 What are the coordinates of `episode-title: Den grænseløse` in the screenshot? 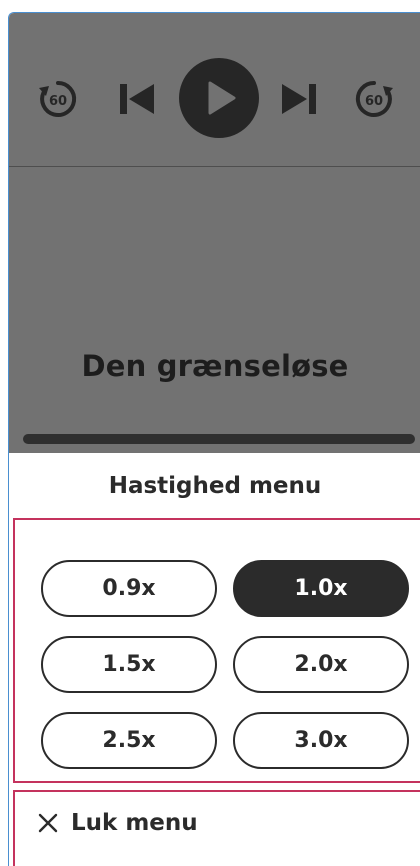 It's located at (215, 366).